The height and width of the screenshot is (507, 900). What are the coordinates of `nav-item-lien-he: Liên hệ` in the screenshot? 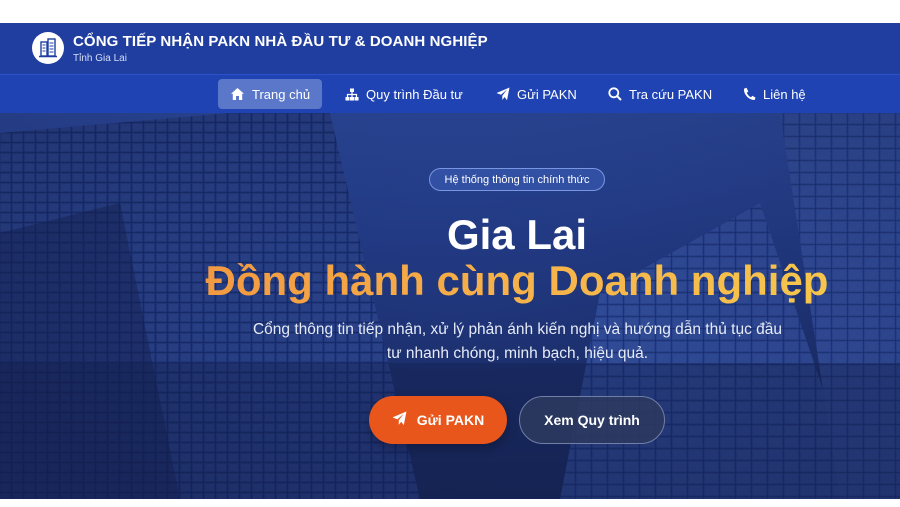 It's located at (774, 94).